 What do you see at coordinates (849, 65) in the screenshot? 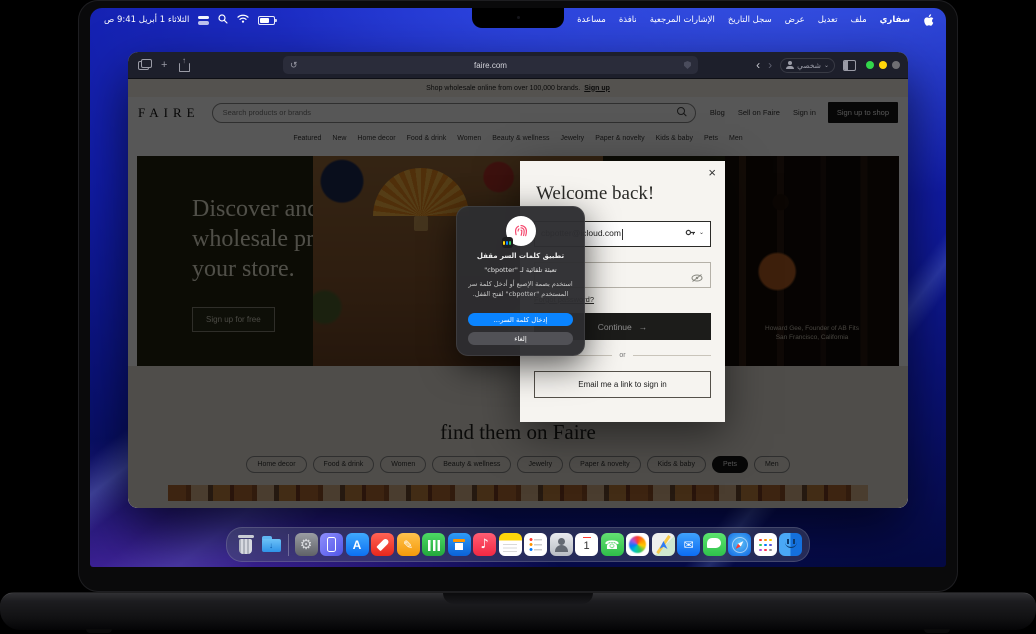
I see `sidebar-toggle-icon` at bounding box center [849, 65].